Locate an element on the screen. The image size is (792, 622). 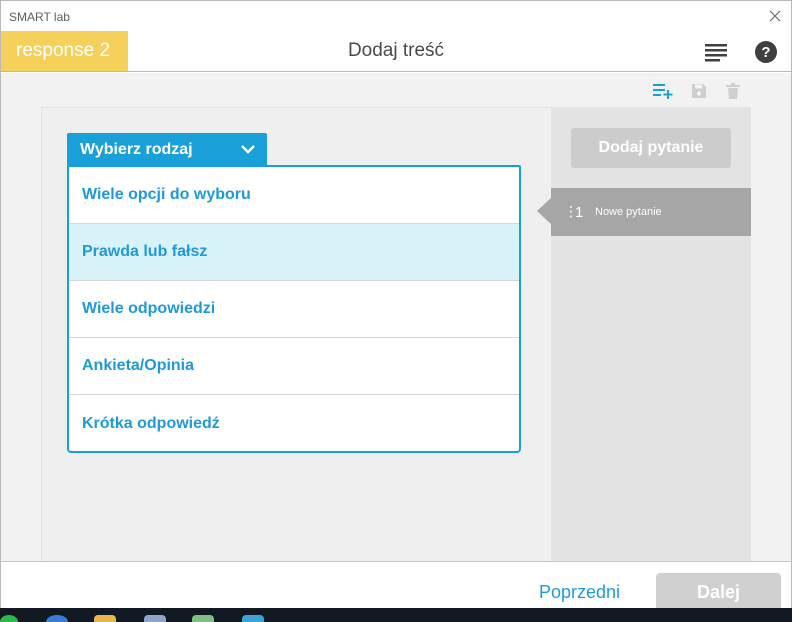
question-label: Nowe pytanie is located at coordinates (628, 212).